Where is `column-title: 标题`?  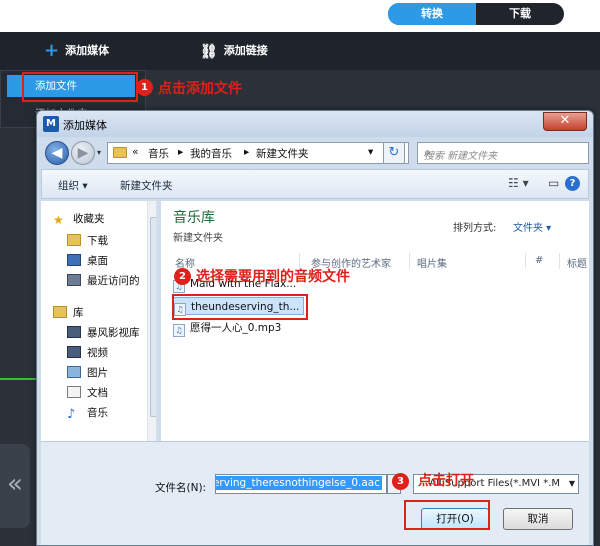
column-title: 标题 is located at coordinates (577, 262).